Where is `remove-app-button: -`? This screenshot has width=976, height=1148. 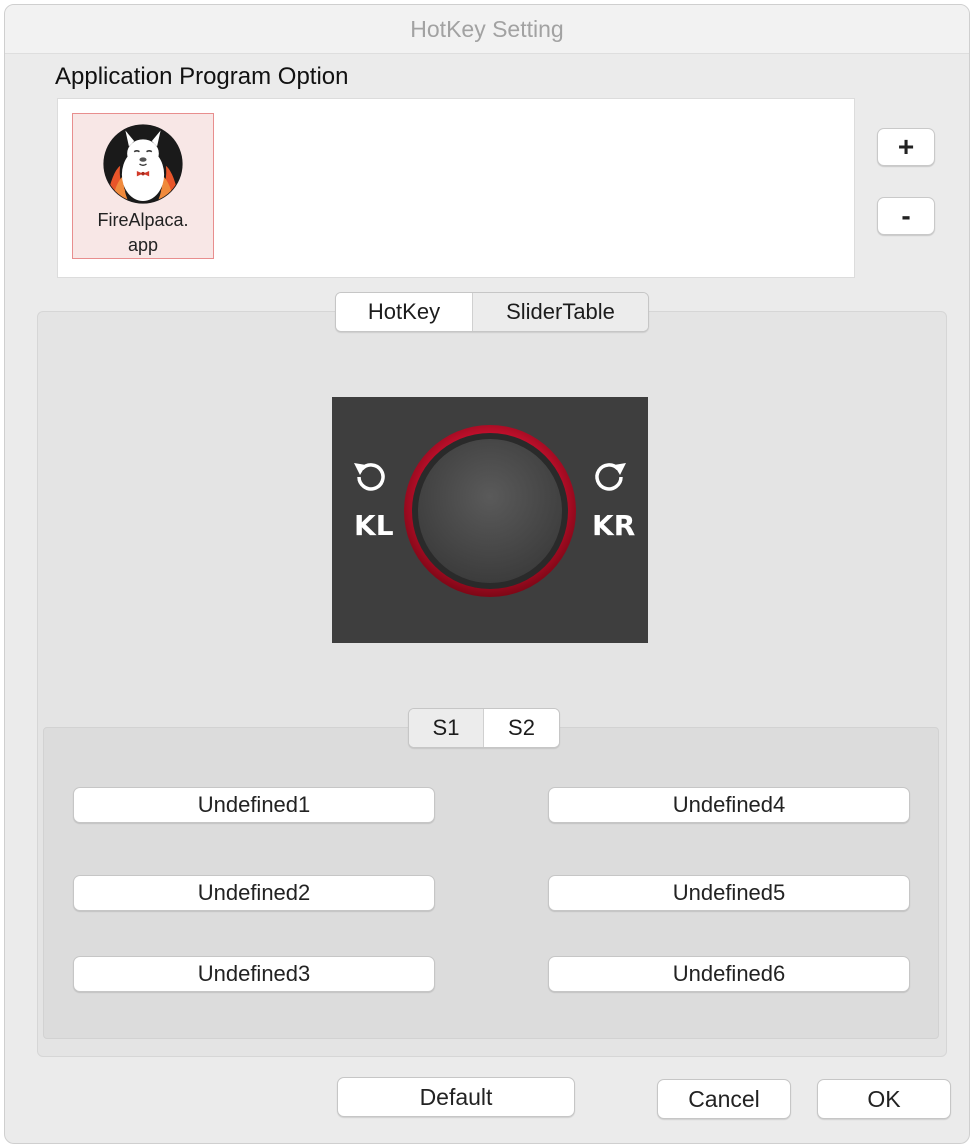 remove-app-button: - is located at coordinates (906, 216).